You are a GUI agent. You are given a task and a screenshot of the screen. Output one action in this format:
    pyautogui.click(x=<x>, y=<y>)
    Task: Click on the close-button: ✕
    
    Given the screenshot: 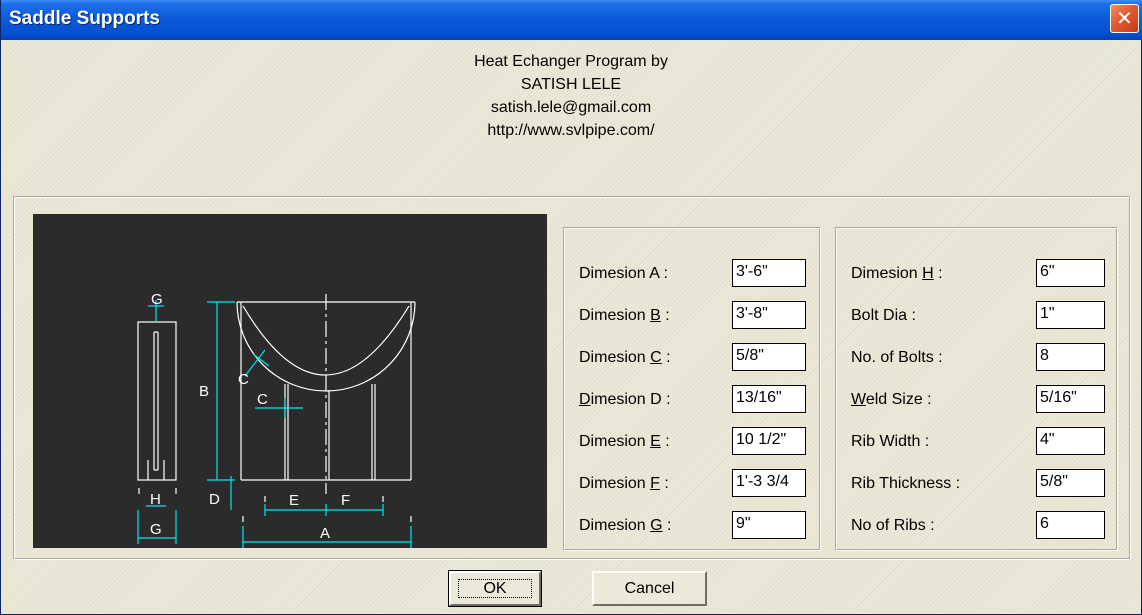 What is the action you would take?
    pyautogui.click(x=1124, y=18)
    